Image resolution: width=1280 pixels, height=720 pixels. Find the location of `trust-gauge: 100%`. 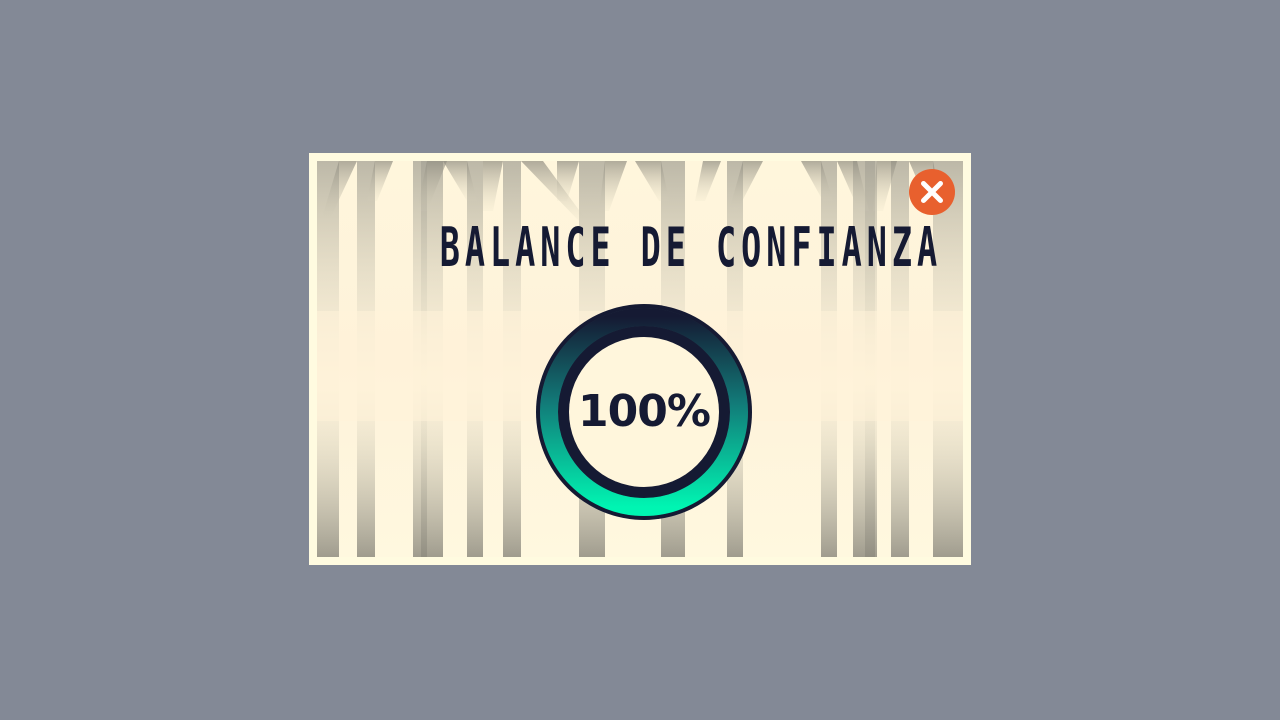

trust-gauge: 100% is located at coordinates (644, 412).